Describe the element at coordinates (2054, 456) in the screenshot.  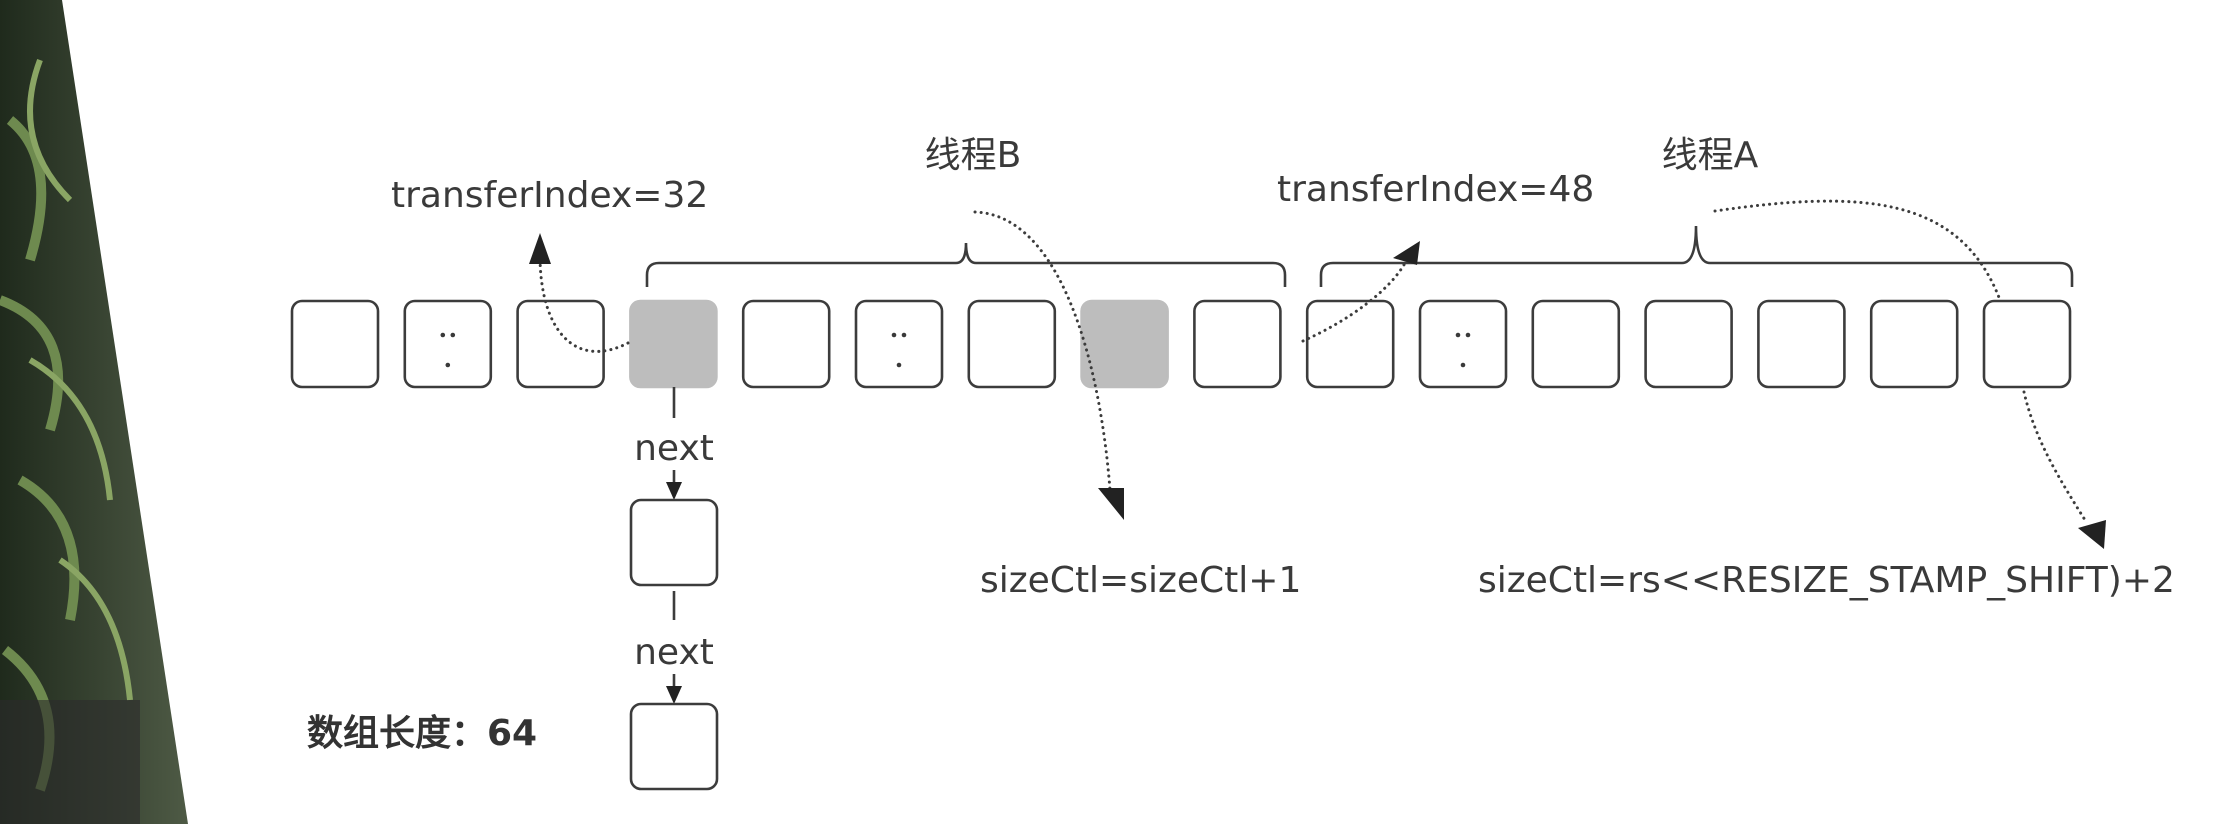
I see `arrow-cell-to-sizectl-a` at that location.